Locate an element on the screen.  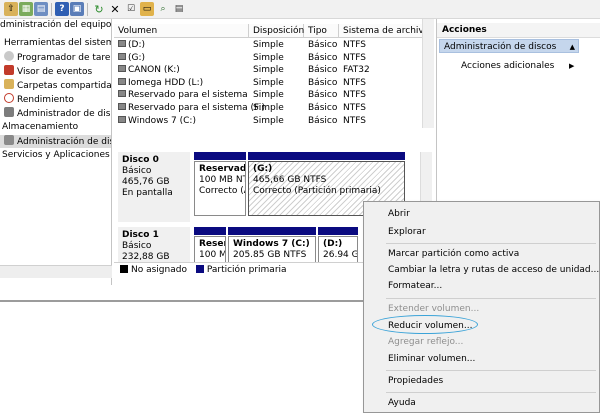
table-row: (G:) Simple Básico NTFS is located at coordinates (274, 58).